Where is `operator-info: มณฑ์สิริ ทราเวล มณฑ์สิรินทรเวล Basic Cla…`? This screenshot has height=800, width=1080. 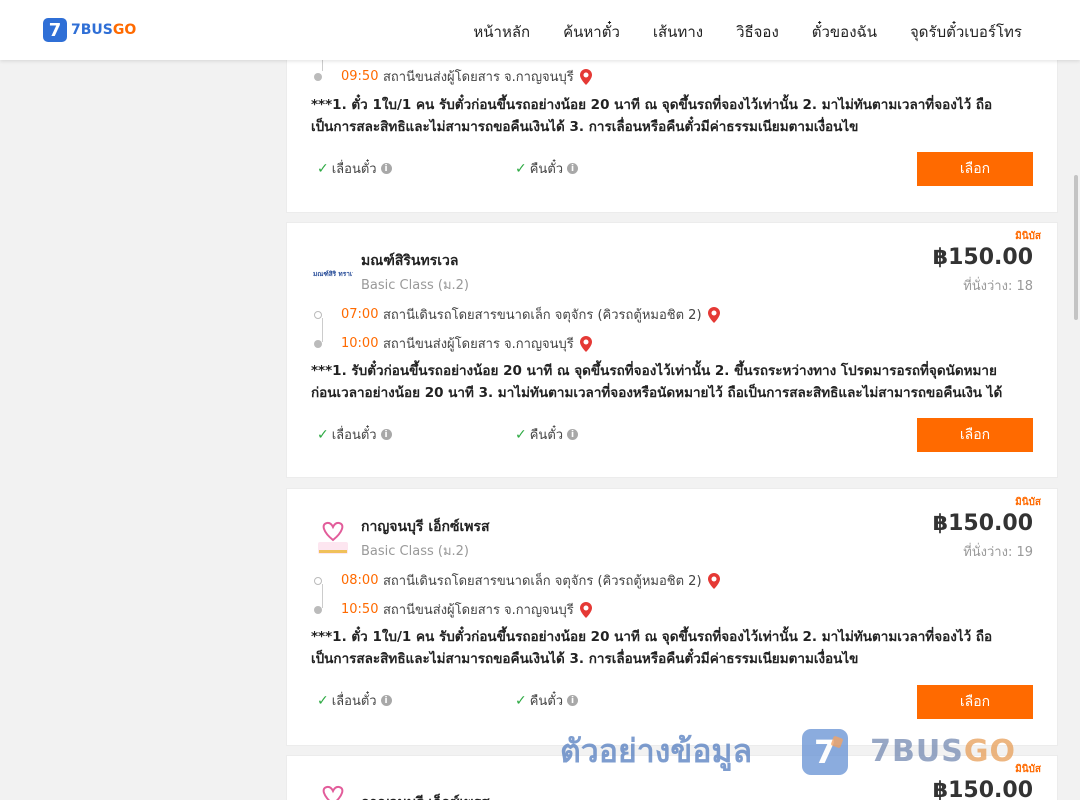 operator-info: มณฑ์สิริ ทราเวล มณฑ์สิรินทรเวล Basic Cla… is located at coordinates (391, 272).